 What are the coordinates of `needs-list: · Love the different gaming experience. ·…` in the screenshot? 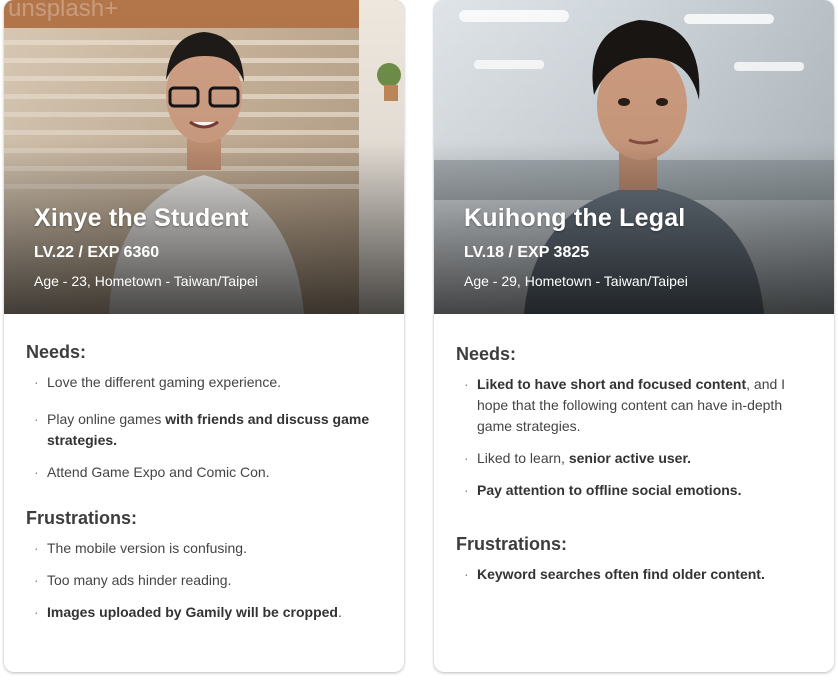 It's located at (204, 427).